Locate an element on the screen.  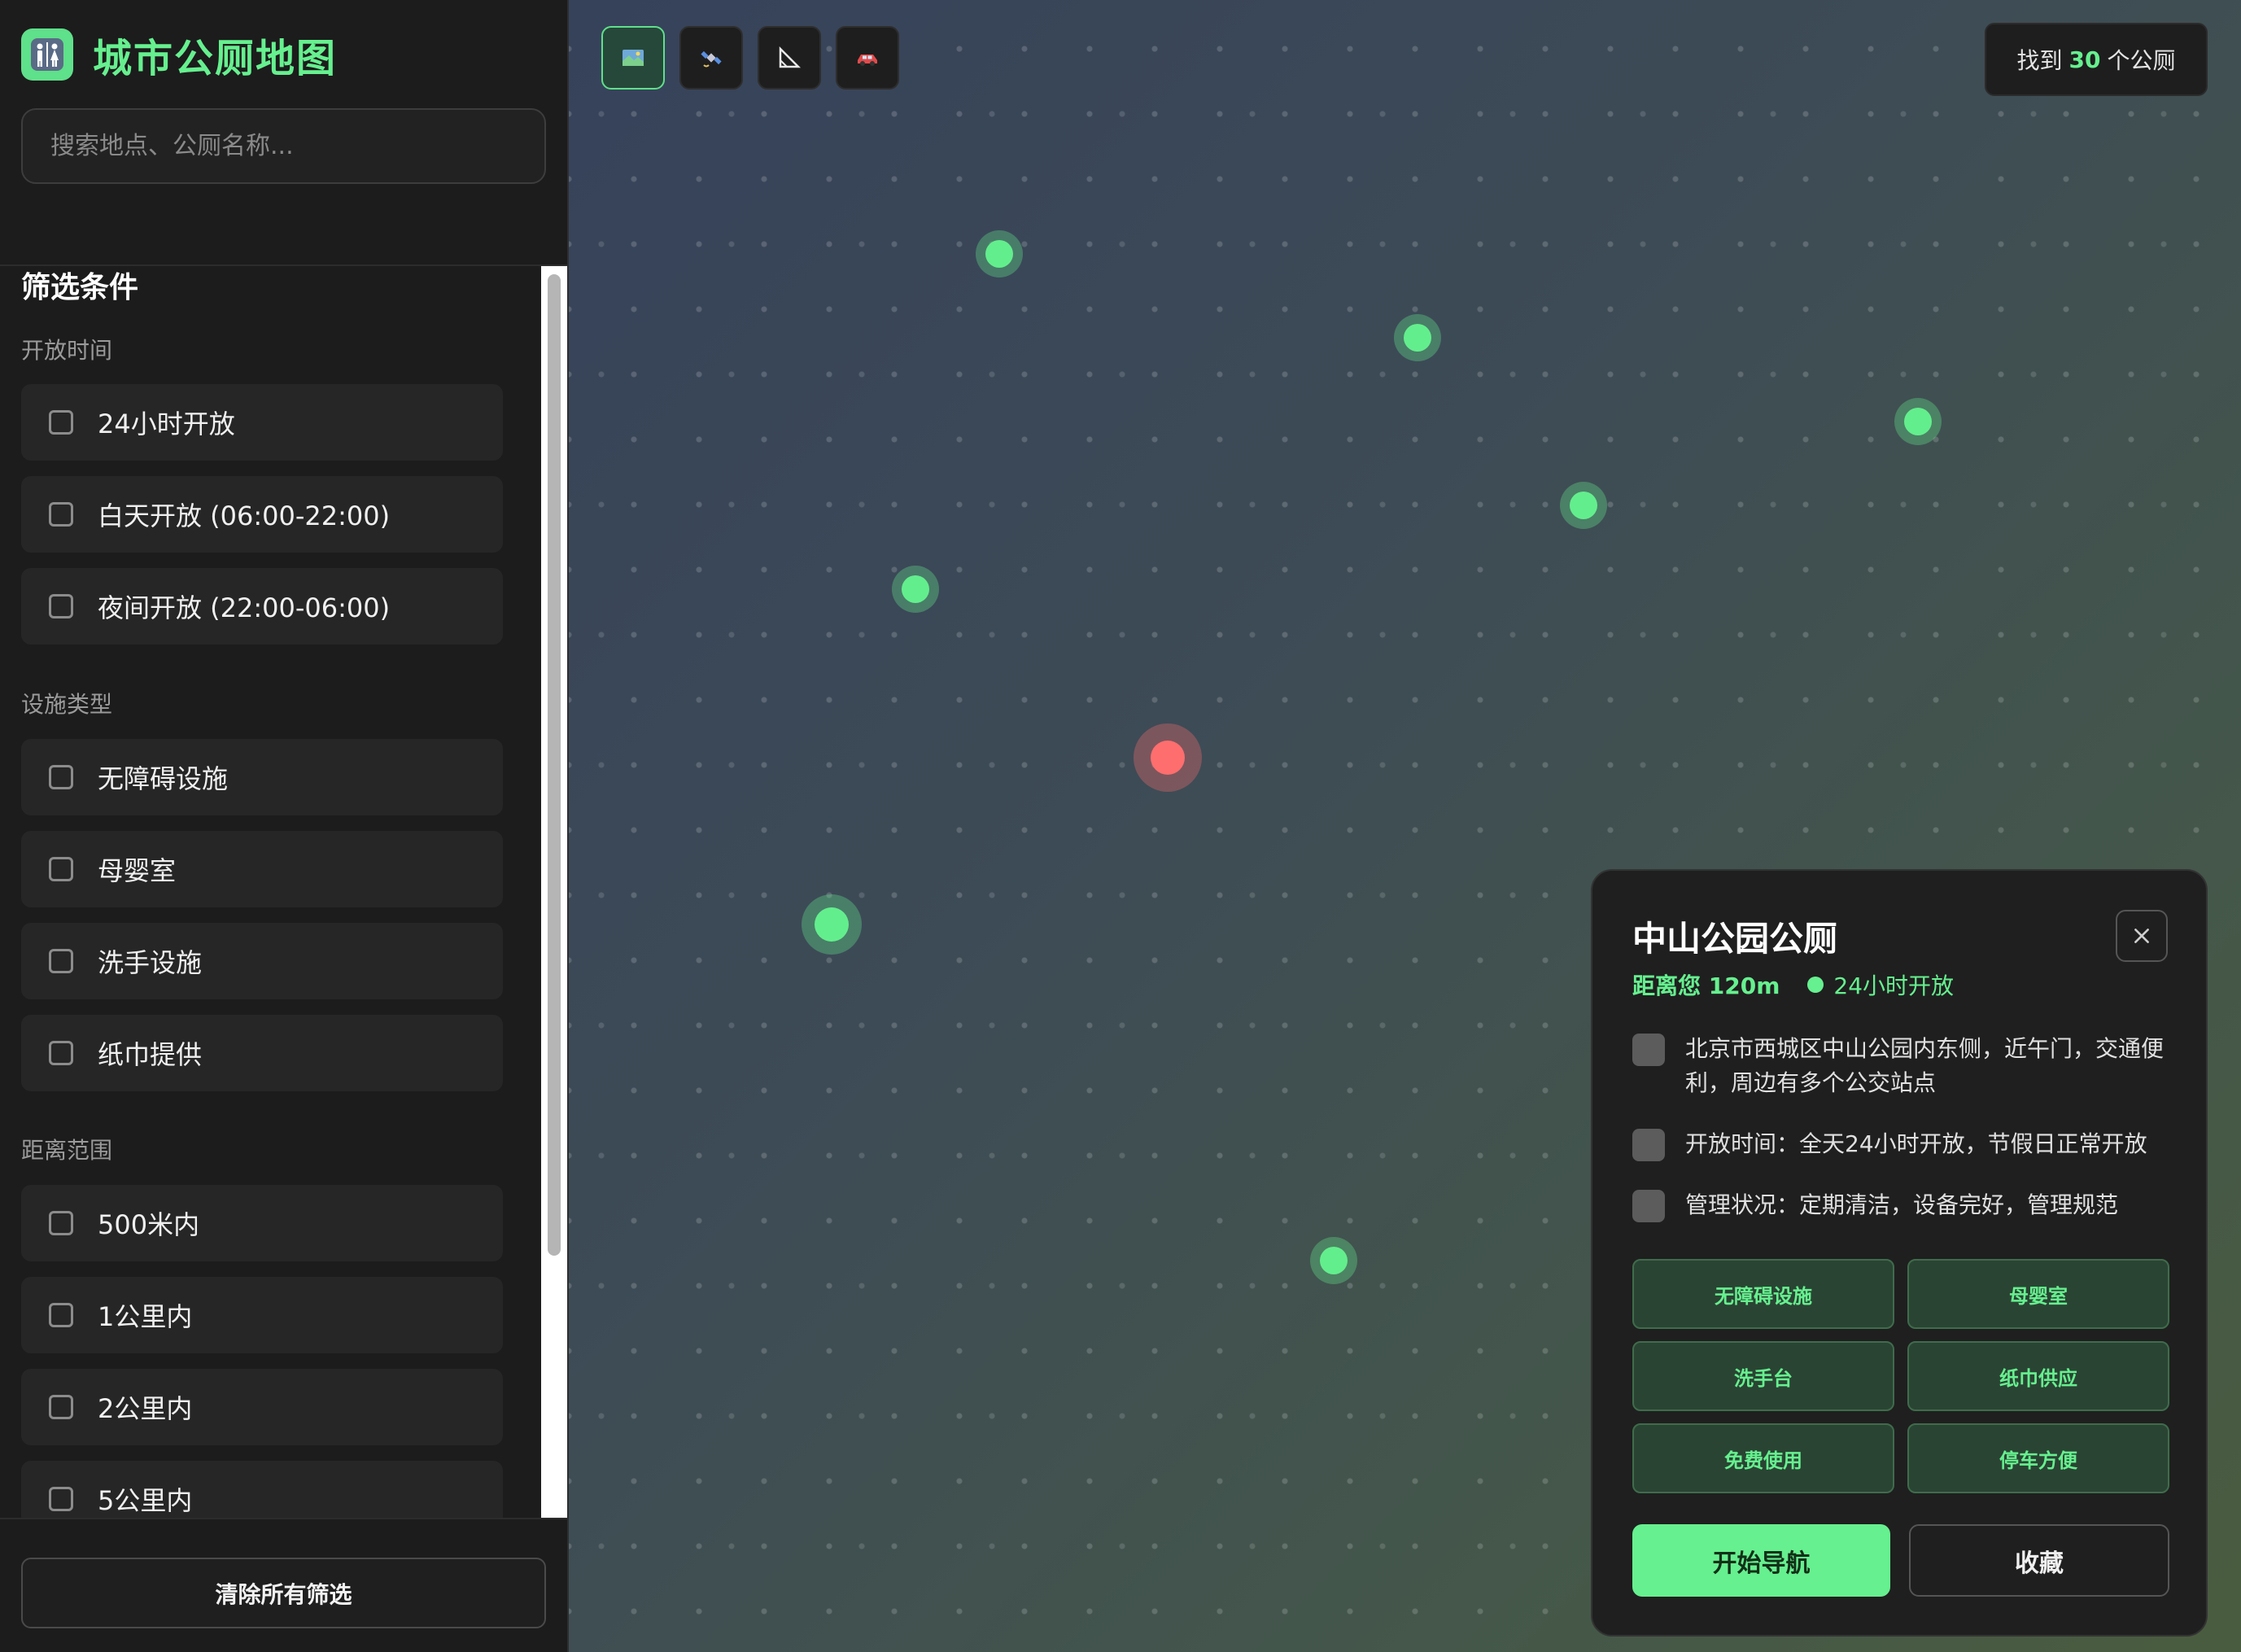
group-label-hours: 开放时间 is located at coordinates (67, 350).